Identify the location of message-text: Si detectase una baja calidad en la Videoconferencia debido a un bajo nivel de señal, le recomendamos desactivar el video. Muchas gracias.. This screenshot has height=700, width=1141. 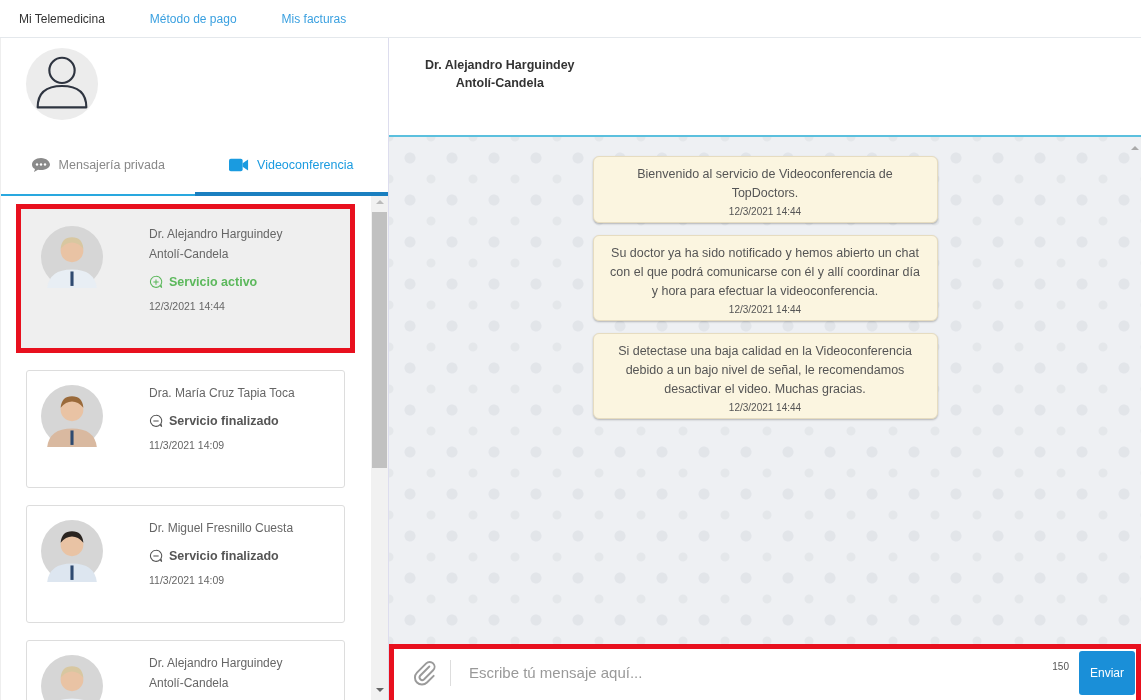
(765, 370).